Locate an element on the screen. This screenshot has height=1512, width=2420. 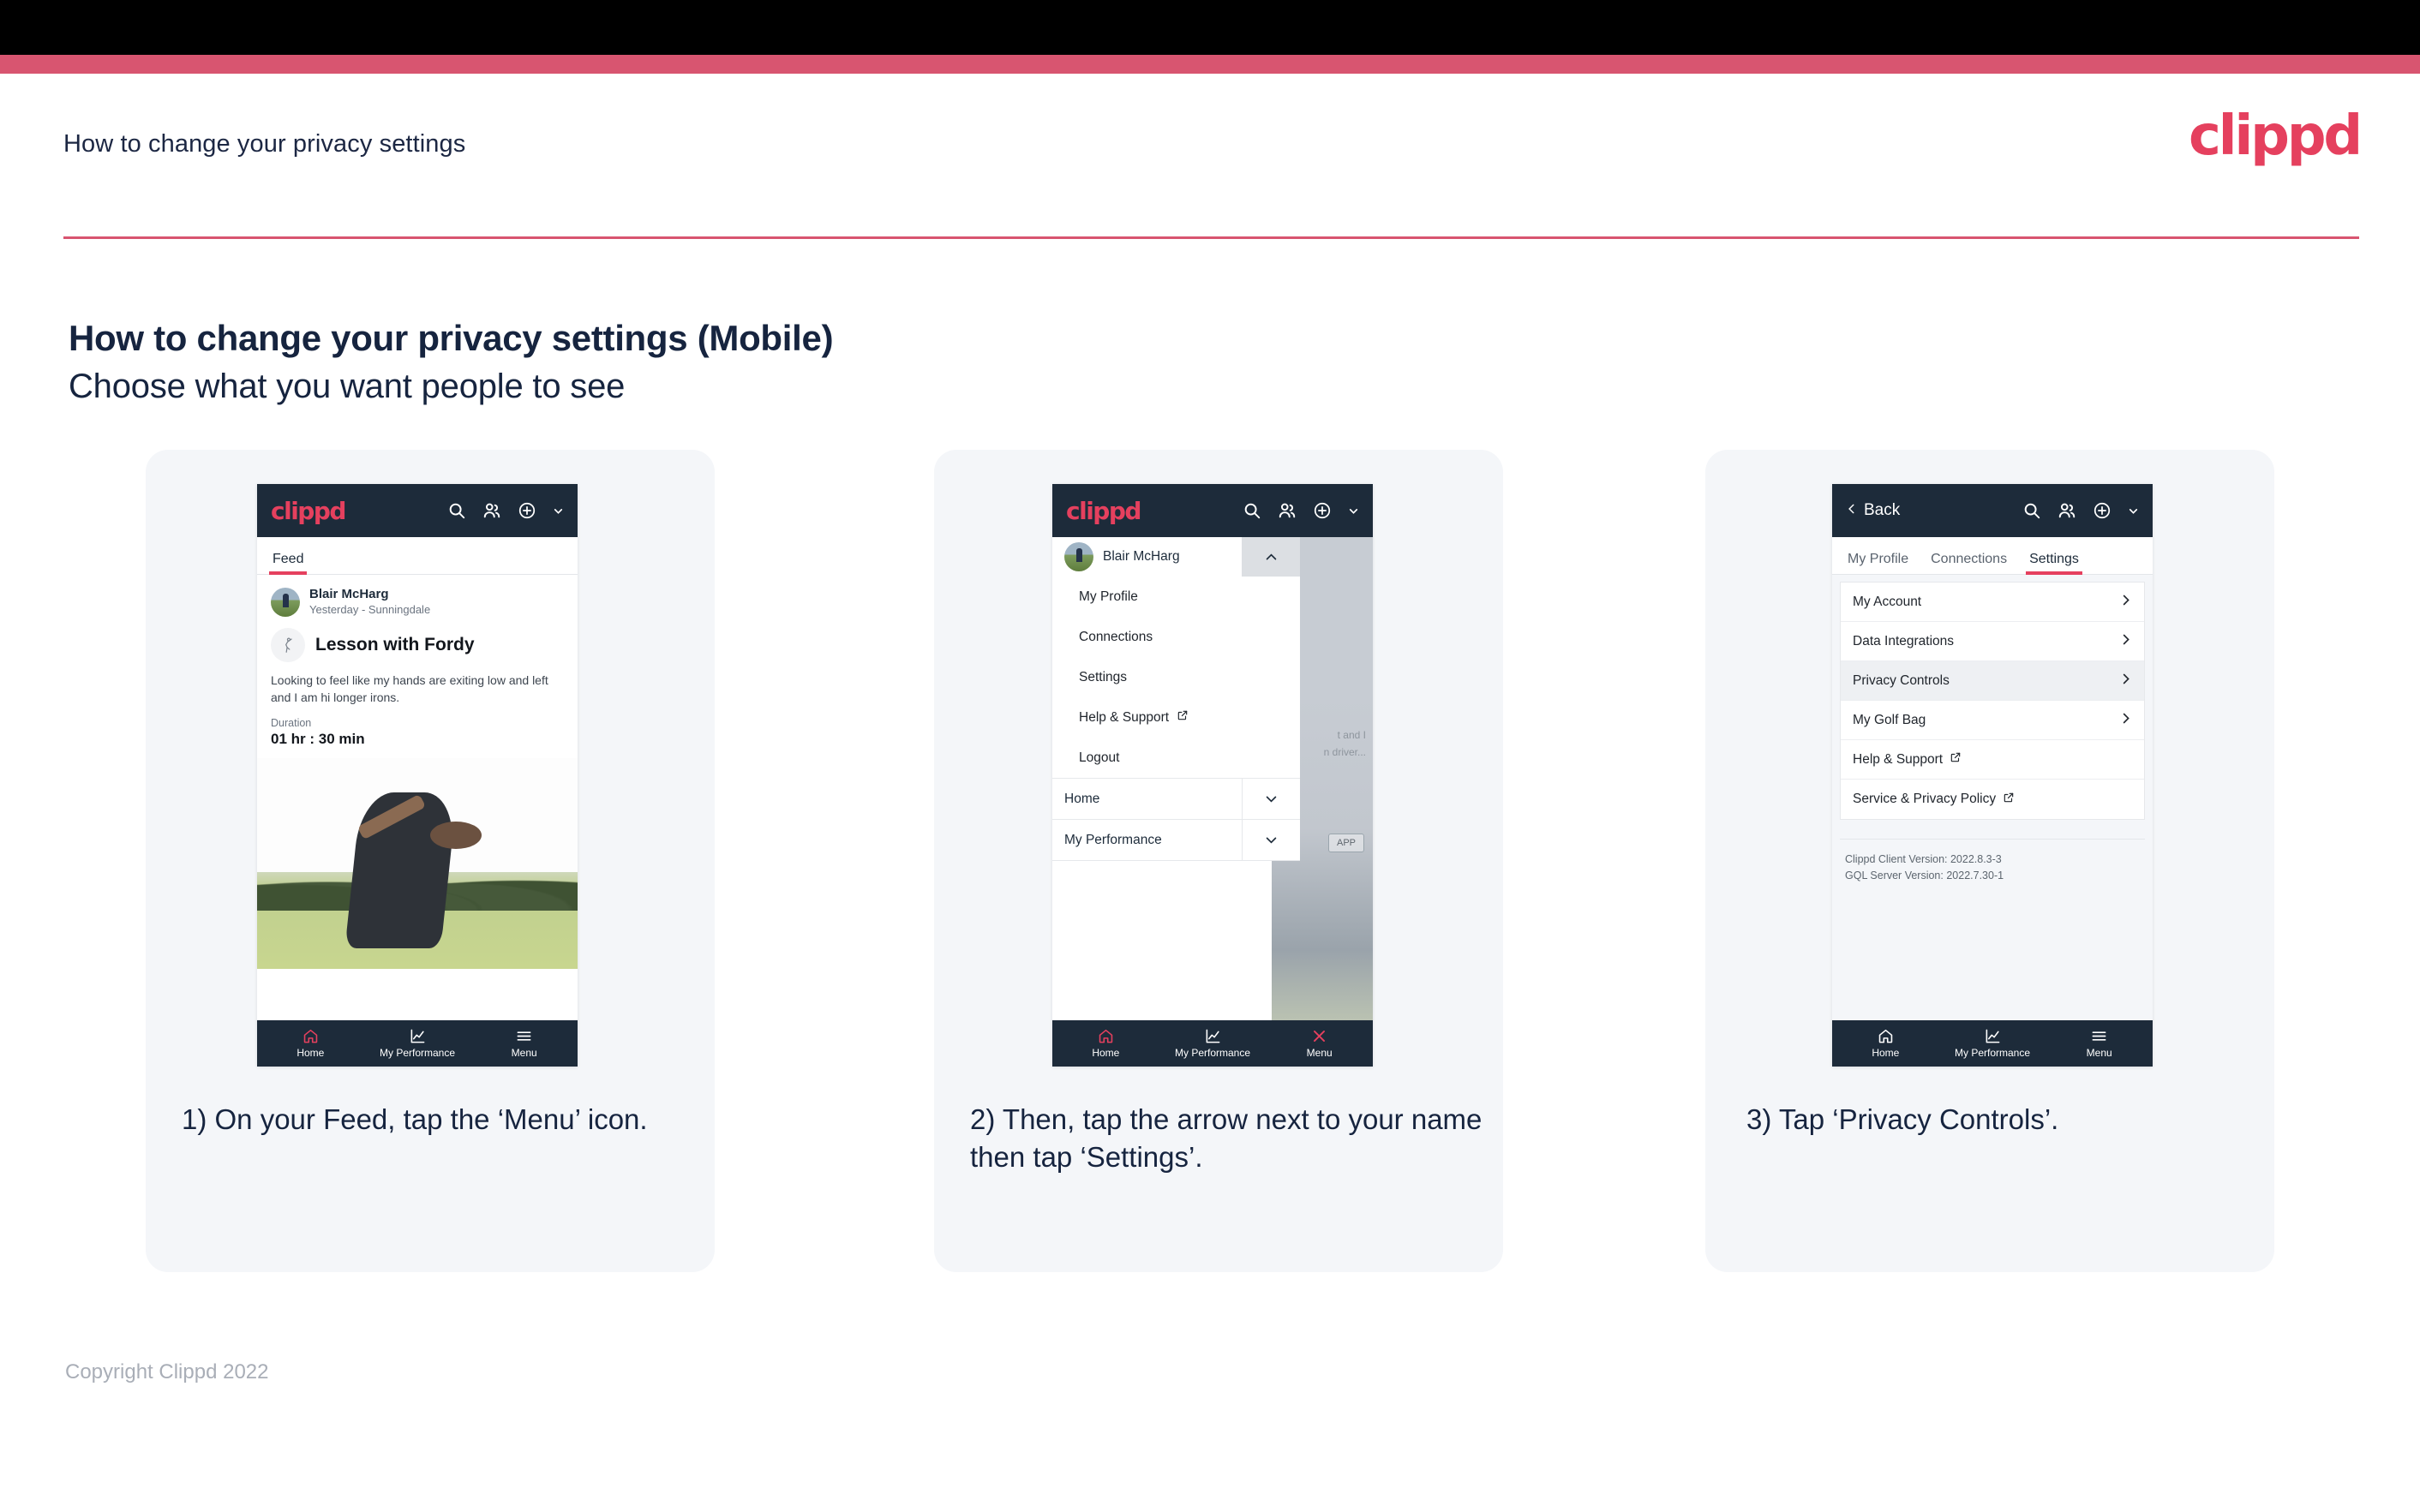
lesson-row: Lesson with Fordy is located at coordinates (417, 644).